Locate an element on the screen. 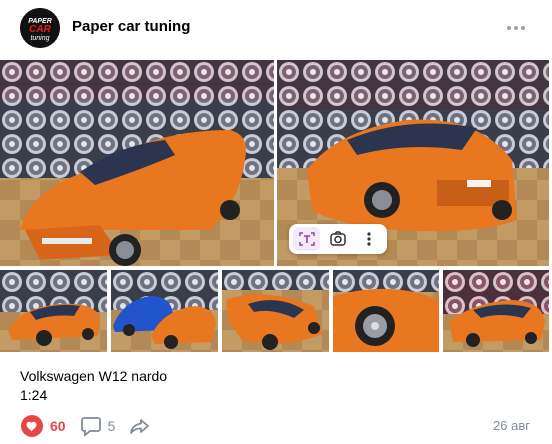  comment-icon is located at coordinates (90, 427).